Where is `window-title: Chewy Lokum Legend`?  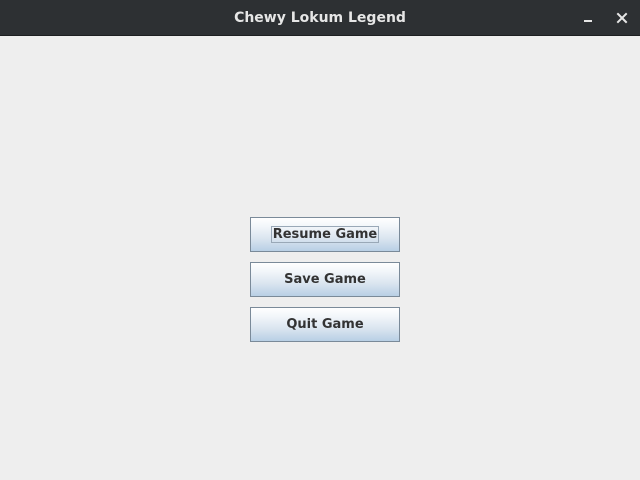 window-title: Chewy Lokum Legend is located at coordinates (320, 18).